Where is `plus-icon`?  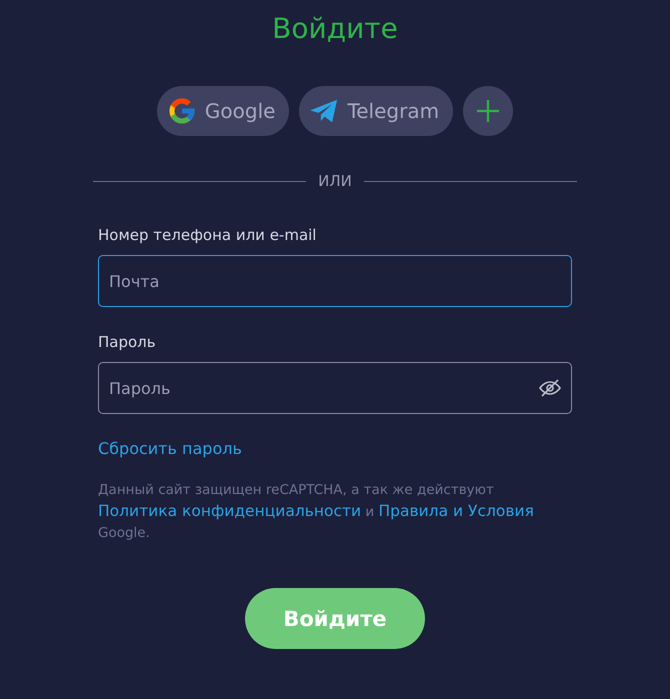 plus-icon is located at coordinates (488, 111).